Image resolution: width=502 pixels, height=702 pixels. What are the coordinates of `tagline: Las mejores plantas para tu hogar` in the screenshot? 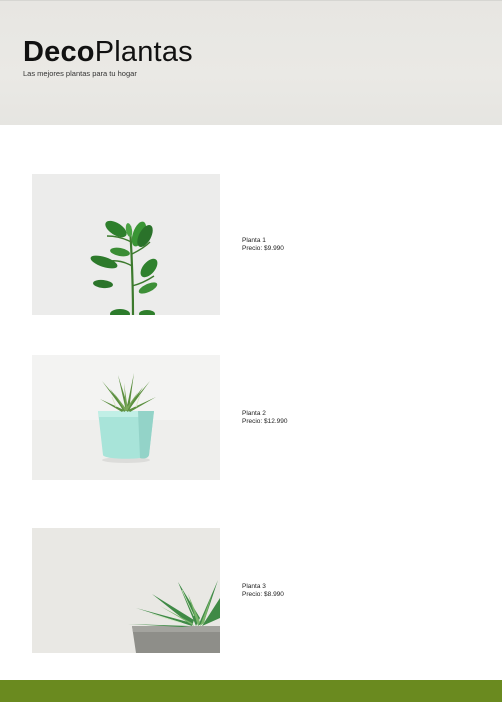 It's located at (80, 73).